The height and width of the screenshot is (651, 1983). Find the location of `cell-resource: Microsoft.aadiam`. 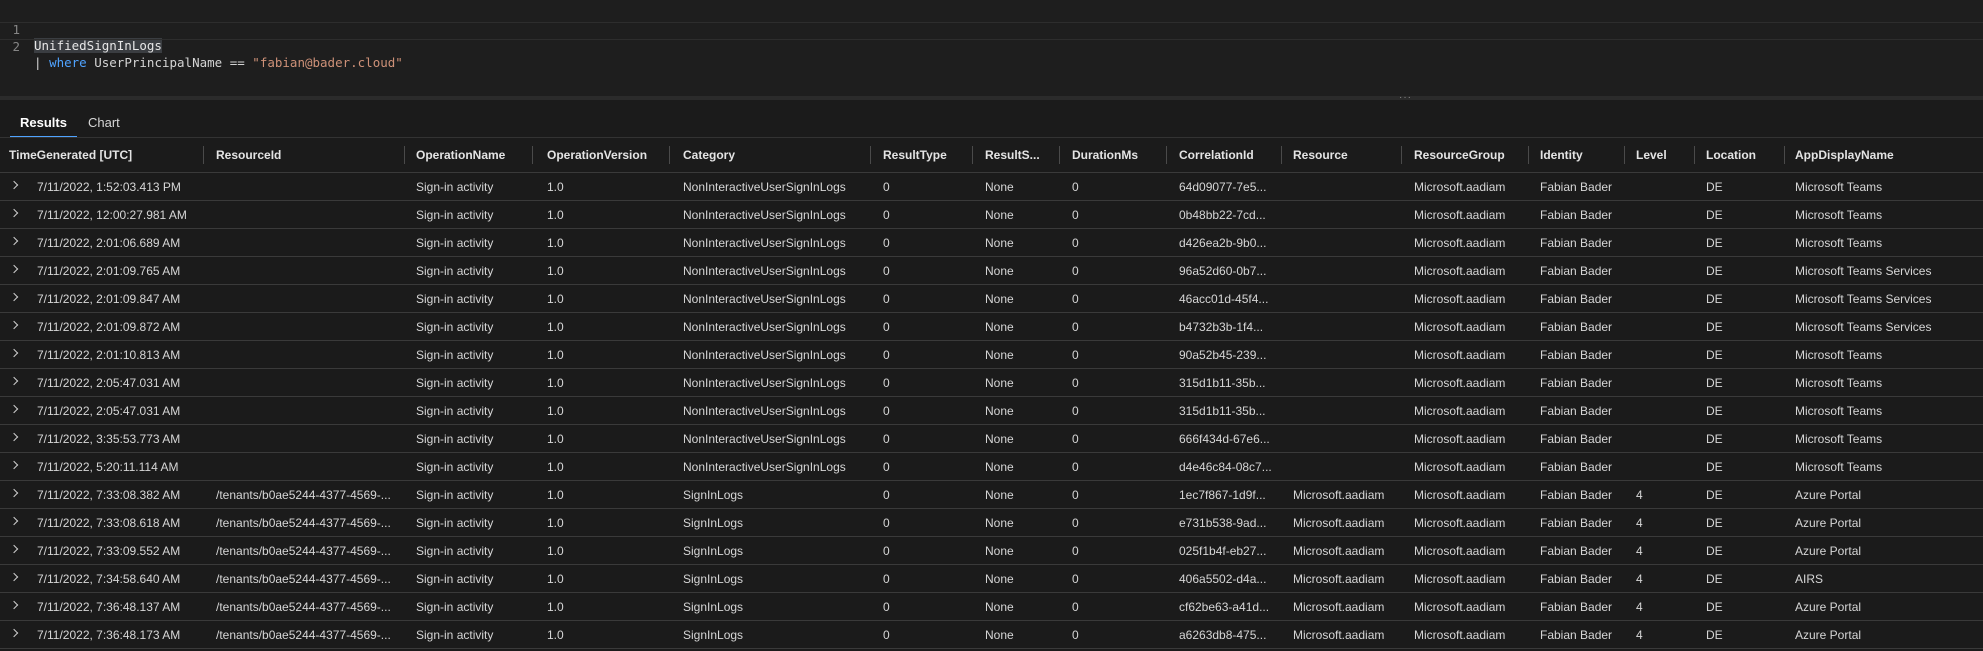

cell-resource: Microsoft.aadiam is located at coordinates (1339, 495).